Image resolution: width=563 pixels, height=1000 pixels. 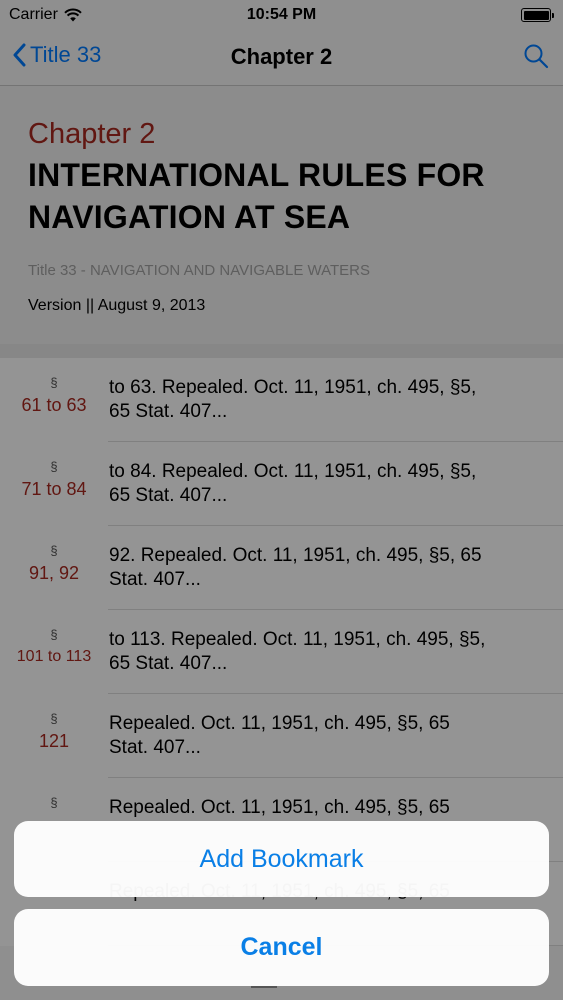 What do you see at coordinates (264, 987) in the screenshot?
I see `bottom-toolbar-handle` at bounding box center [264, 987].